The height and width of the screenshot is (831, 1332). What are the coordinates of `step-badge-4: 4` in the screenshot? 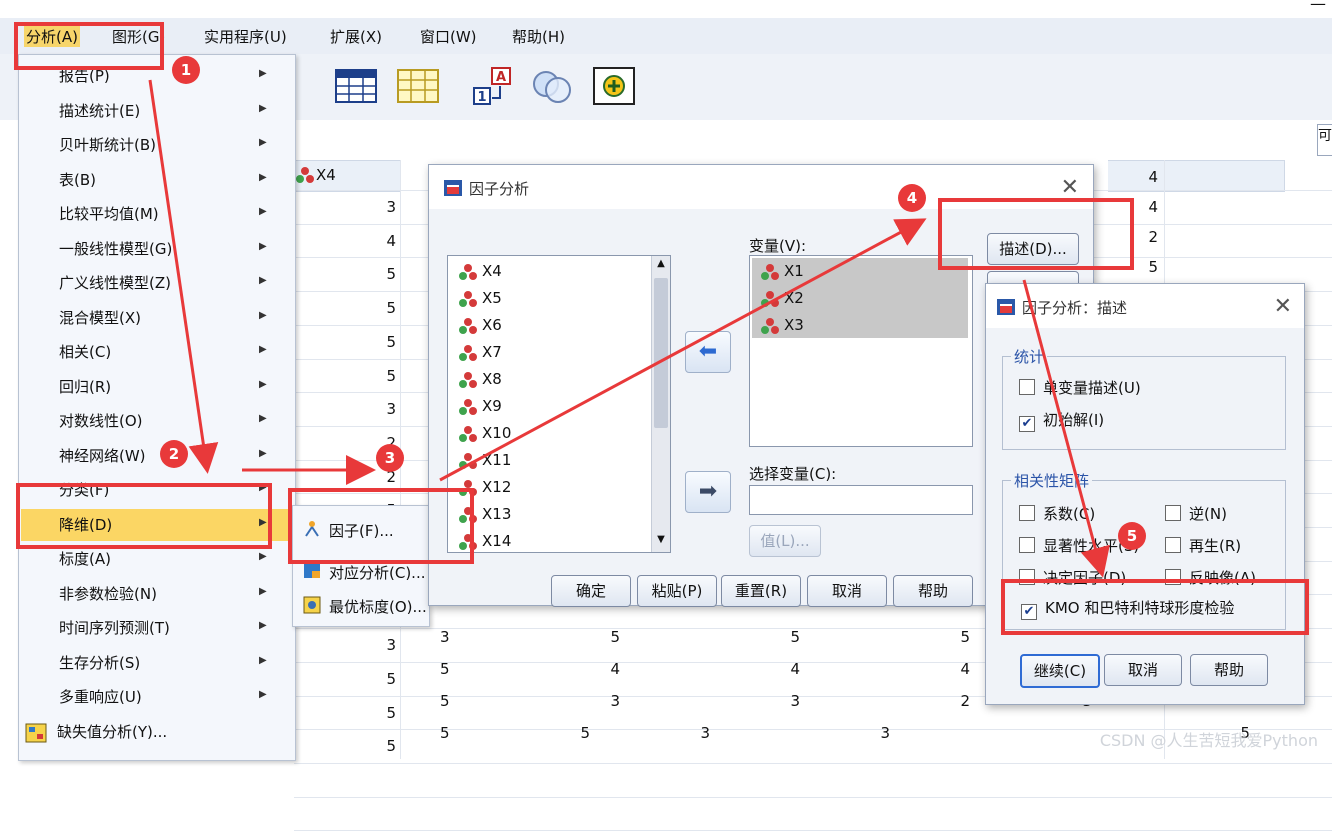 It's located at (912, 198).